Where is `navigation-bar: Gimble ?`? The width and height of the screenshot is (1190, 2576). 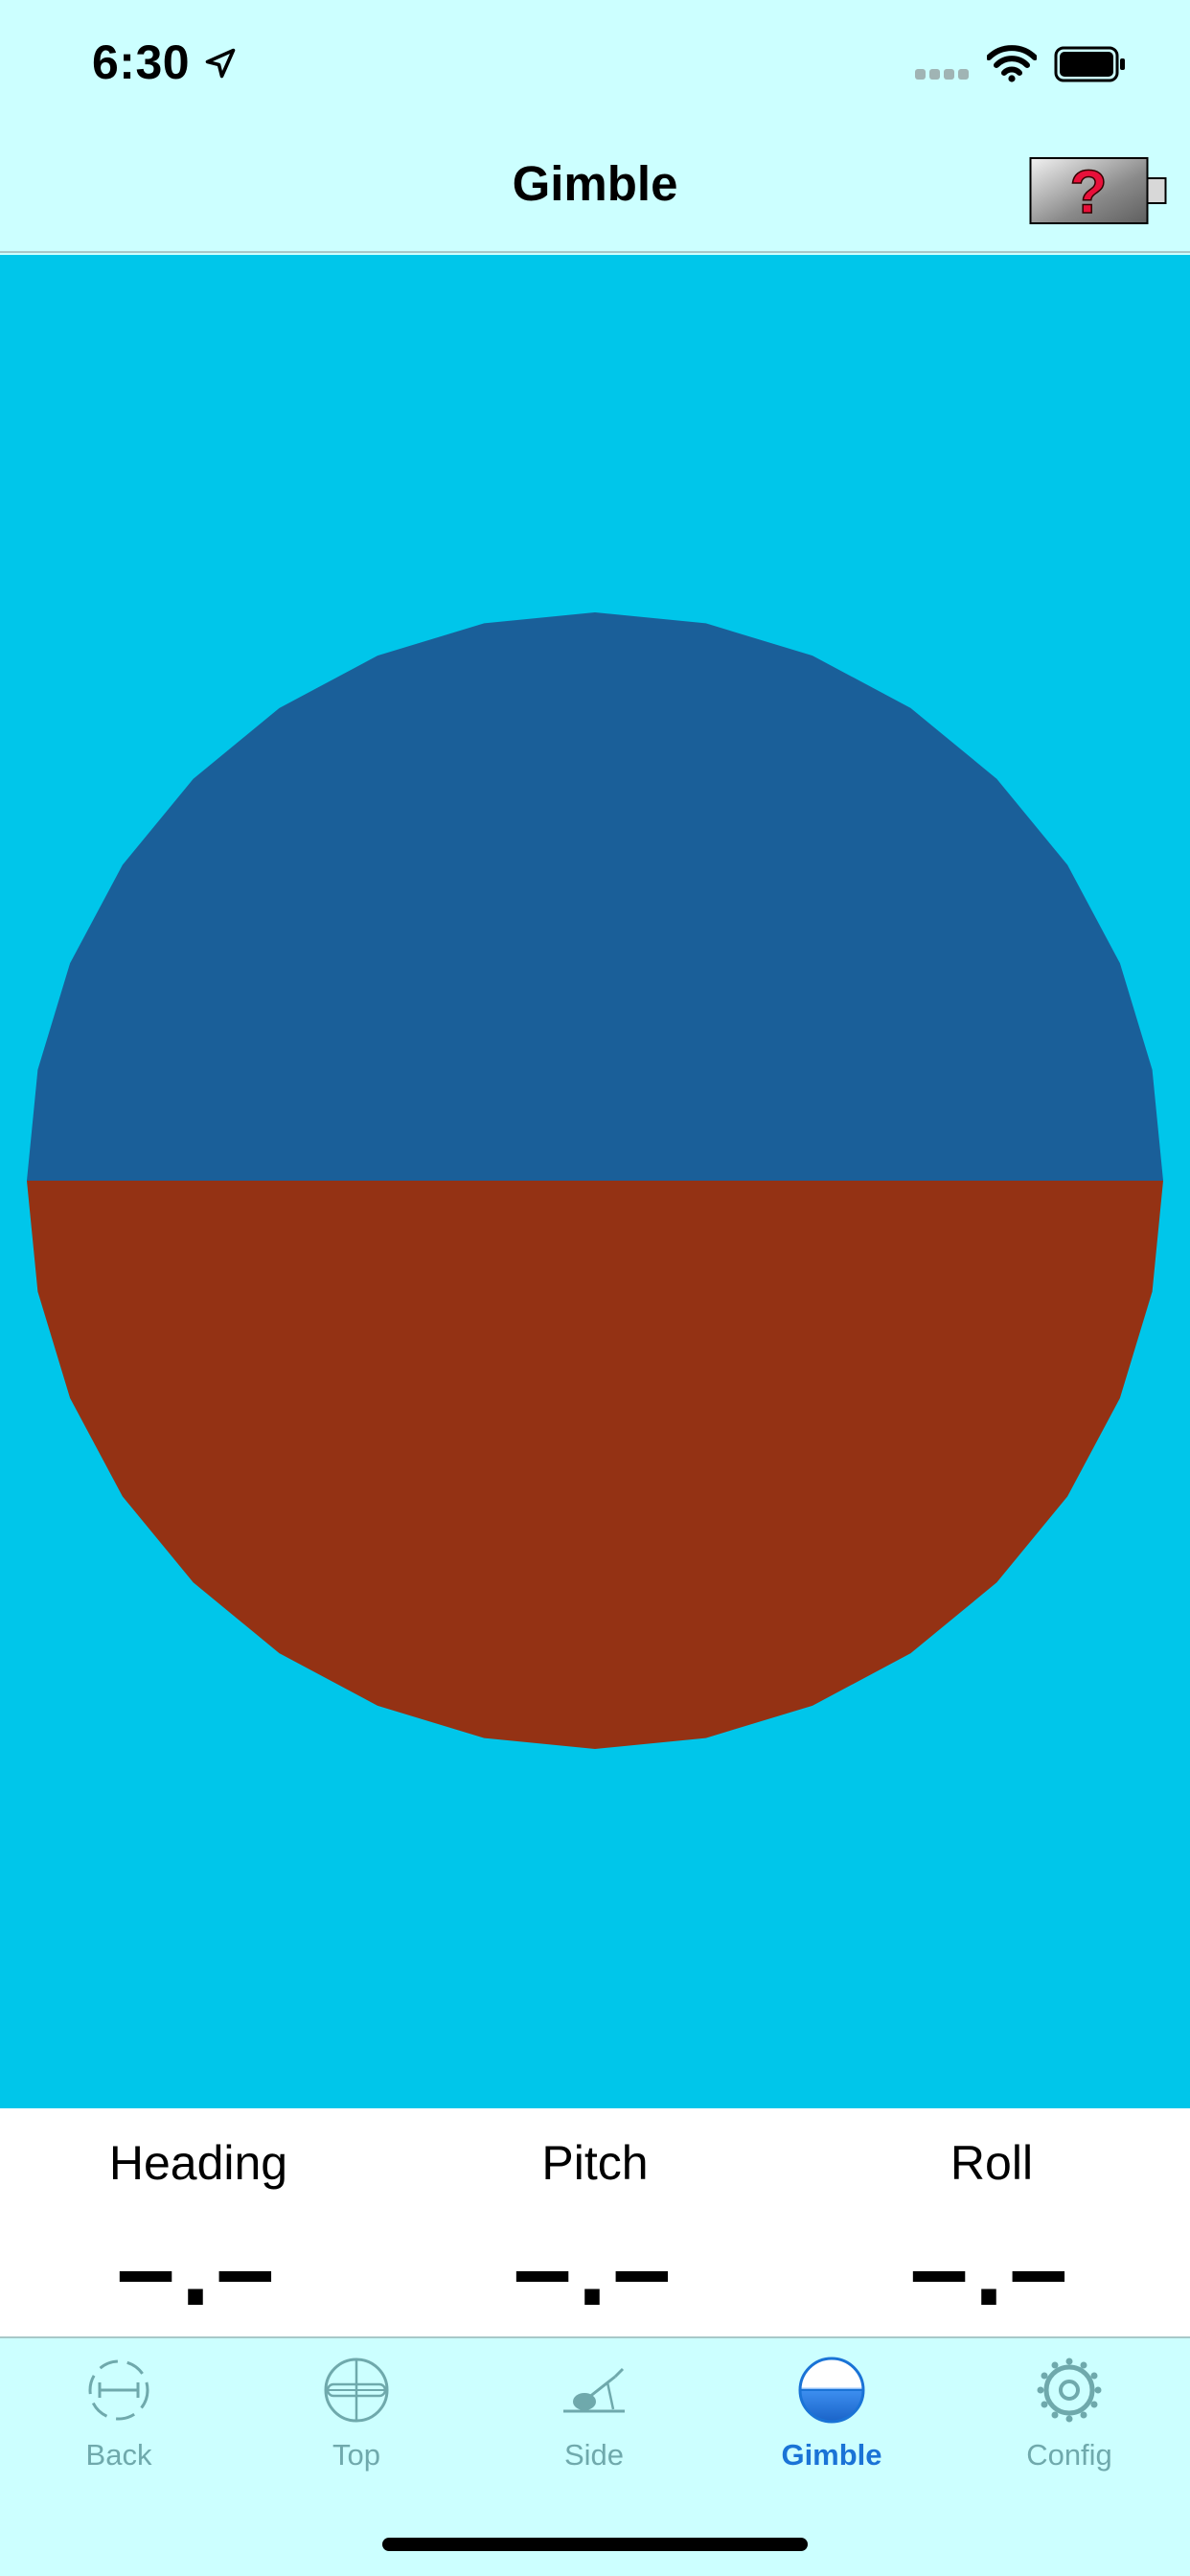 navigation-bar: Gimble ? is located at coordinates (595, 189).